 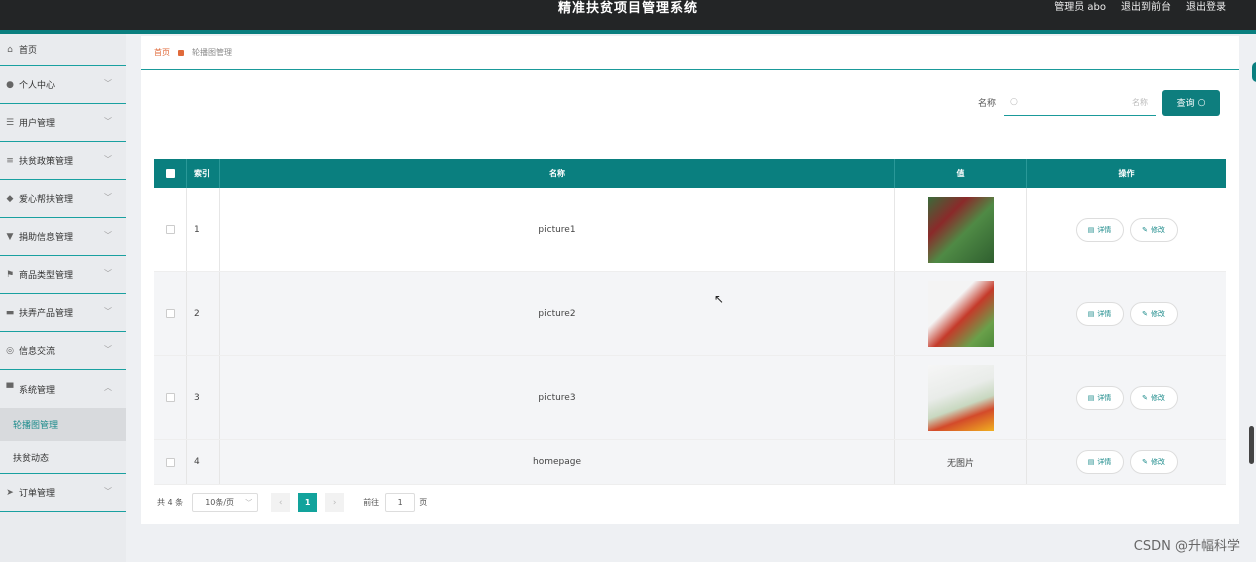 What do you see at coordinates (63, 457) in the screenshot?
I see `sidebar-subitem-news: 扶贫动态` at bounding box center [63, 457].